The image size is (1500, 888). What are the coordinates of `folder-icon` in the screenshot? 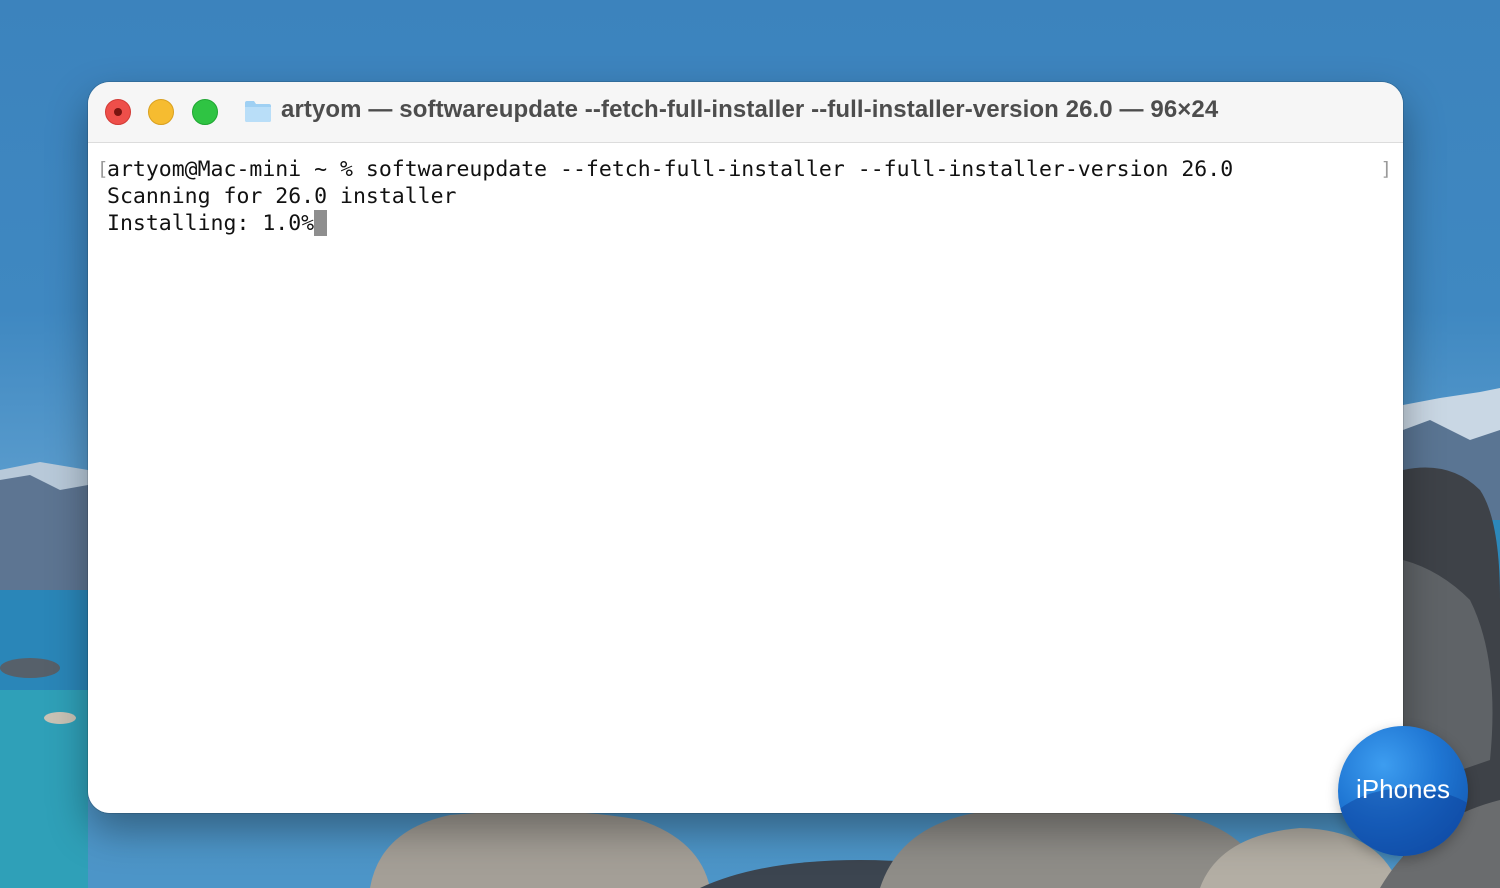 It's located at (258, 111).